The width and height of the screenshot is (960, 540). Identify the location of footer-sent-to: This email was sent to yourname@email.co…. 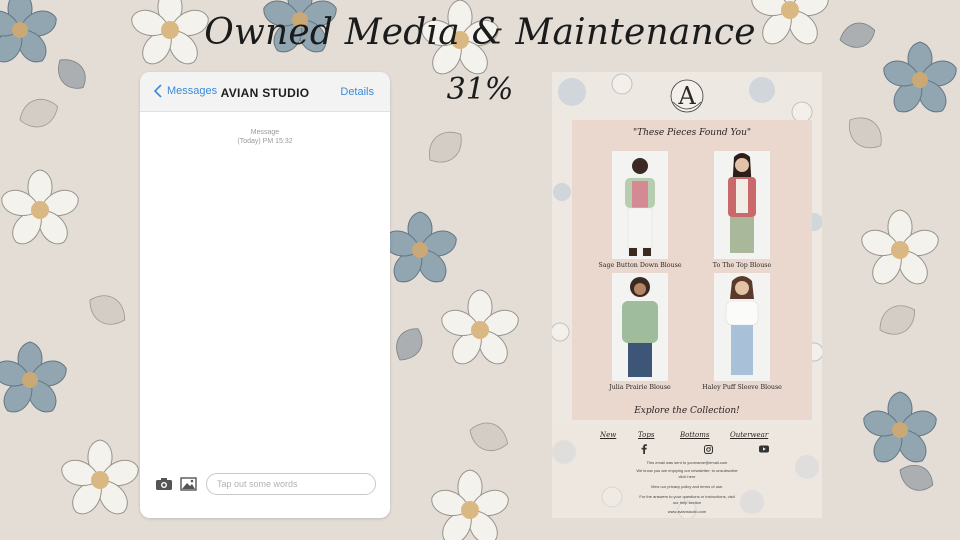
(687, 462).